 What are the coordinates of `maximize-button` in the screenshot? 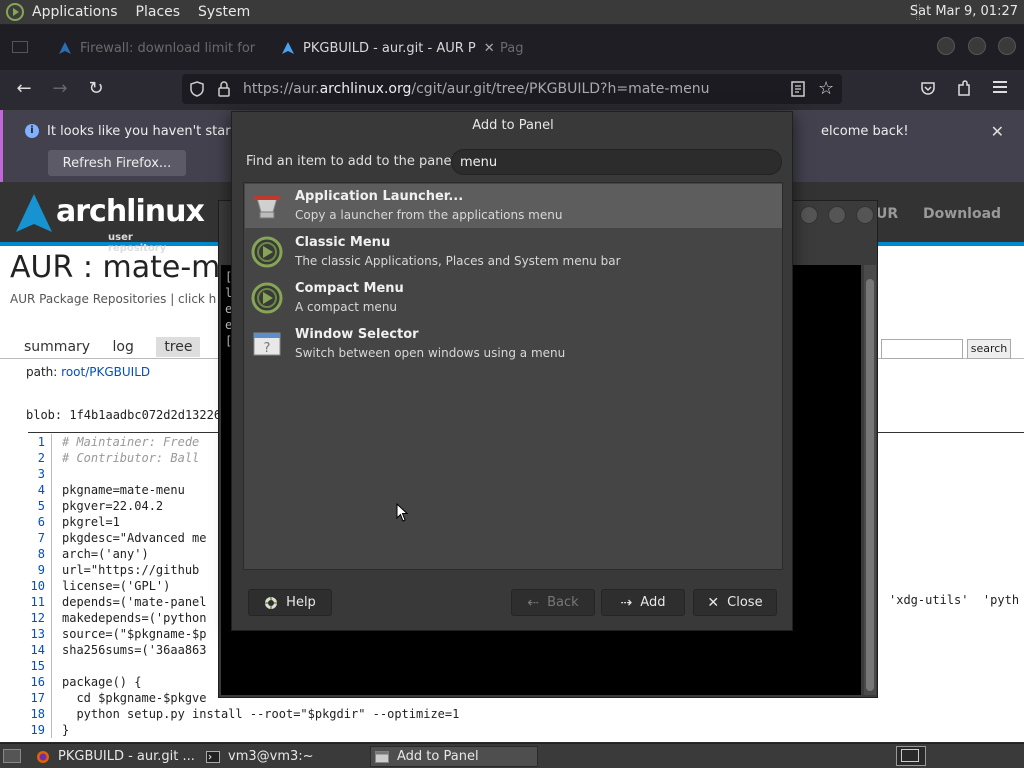 It's located at (977, 46).